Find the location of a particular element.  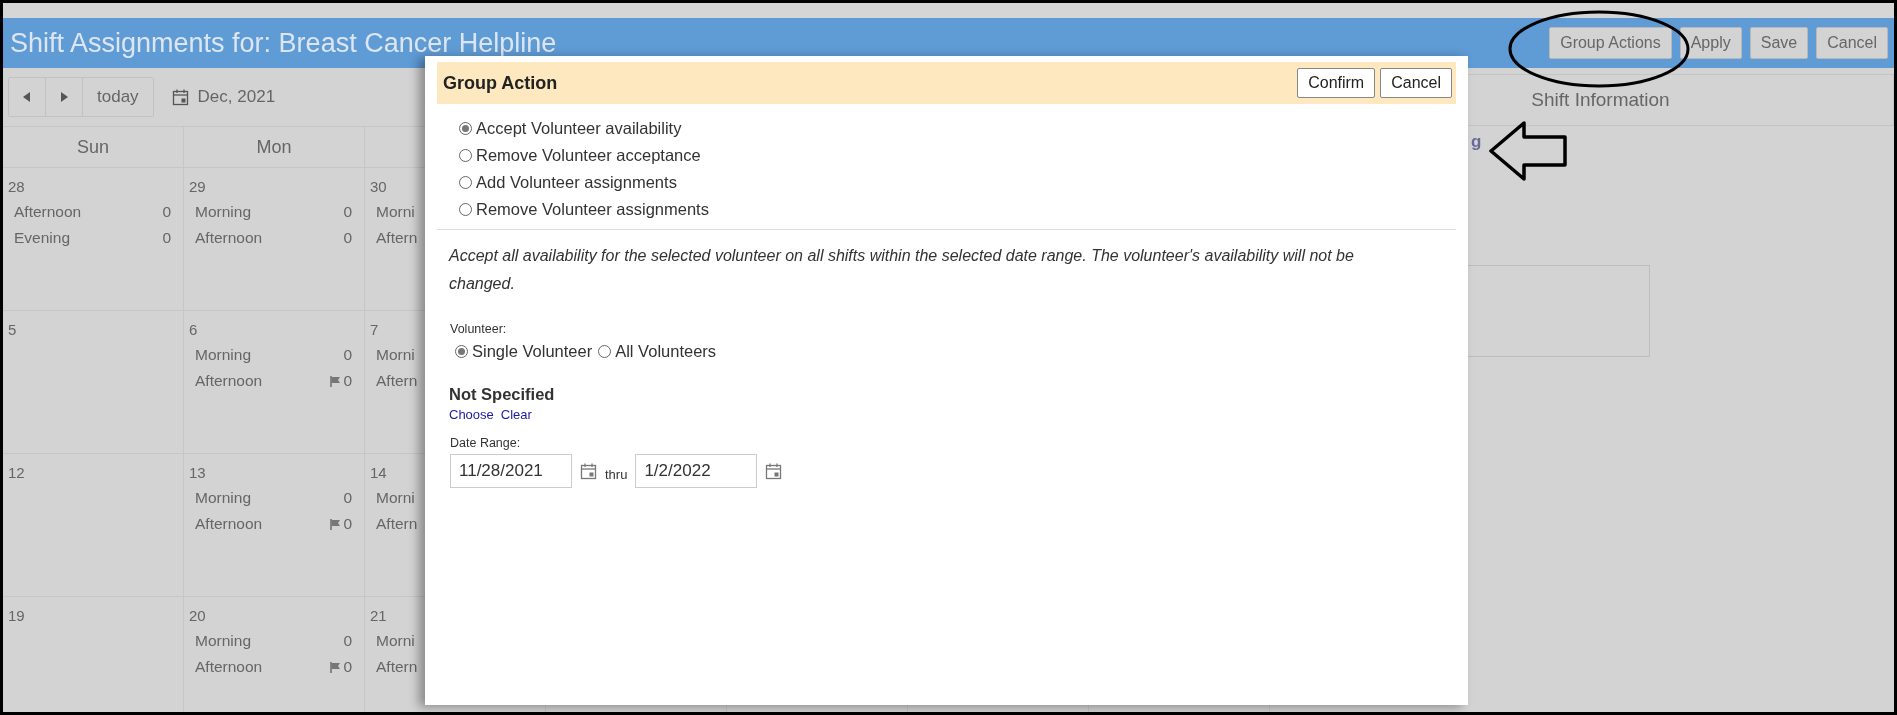

day-number: 20 is located at coordinates (197, 615).